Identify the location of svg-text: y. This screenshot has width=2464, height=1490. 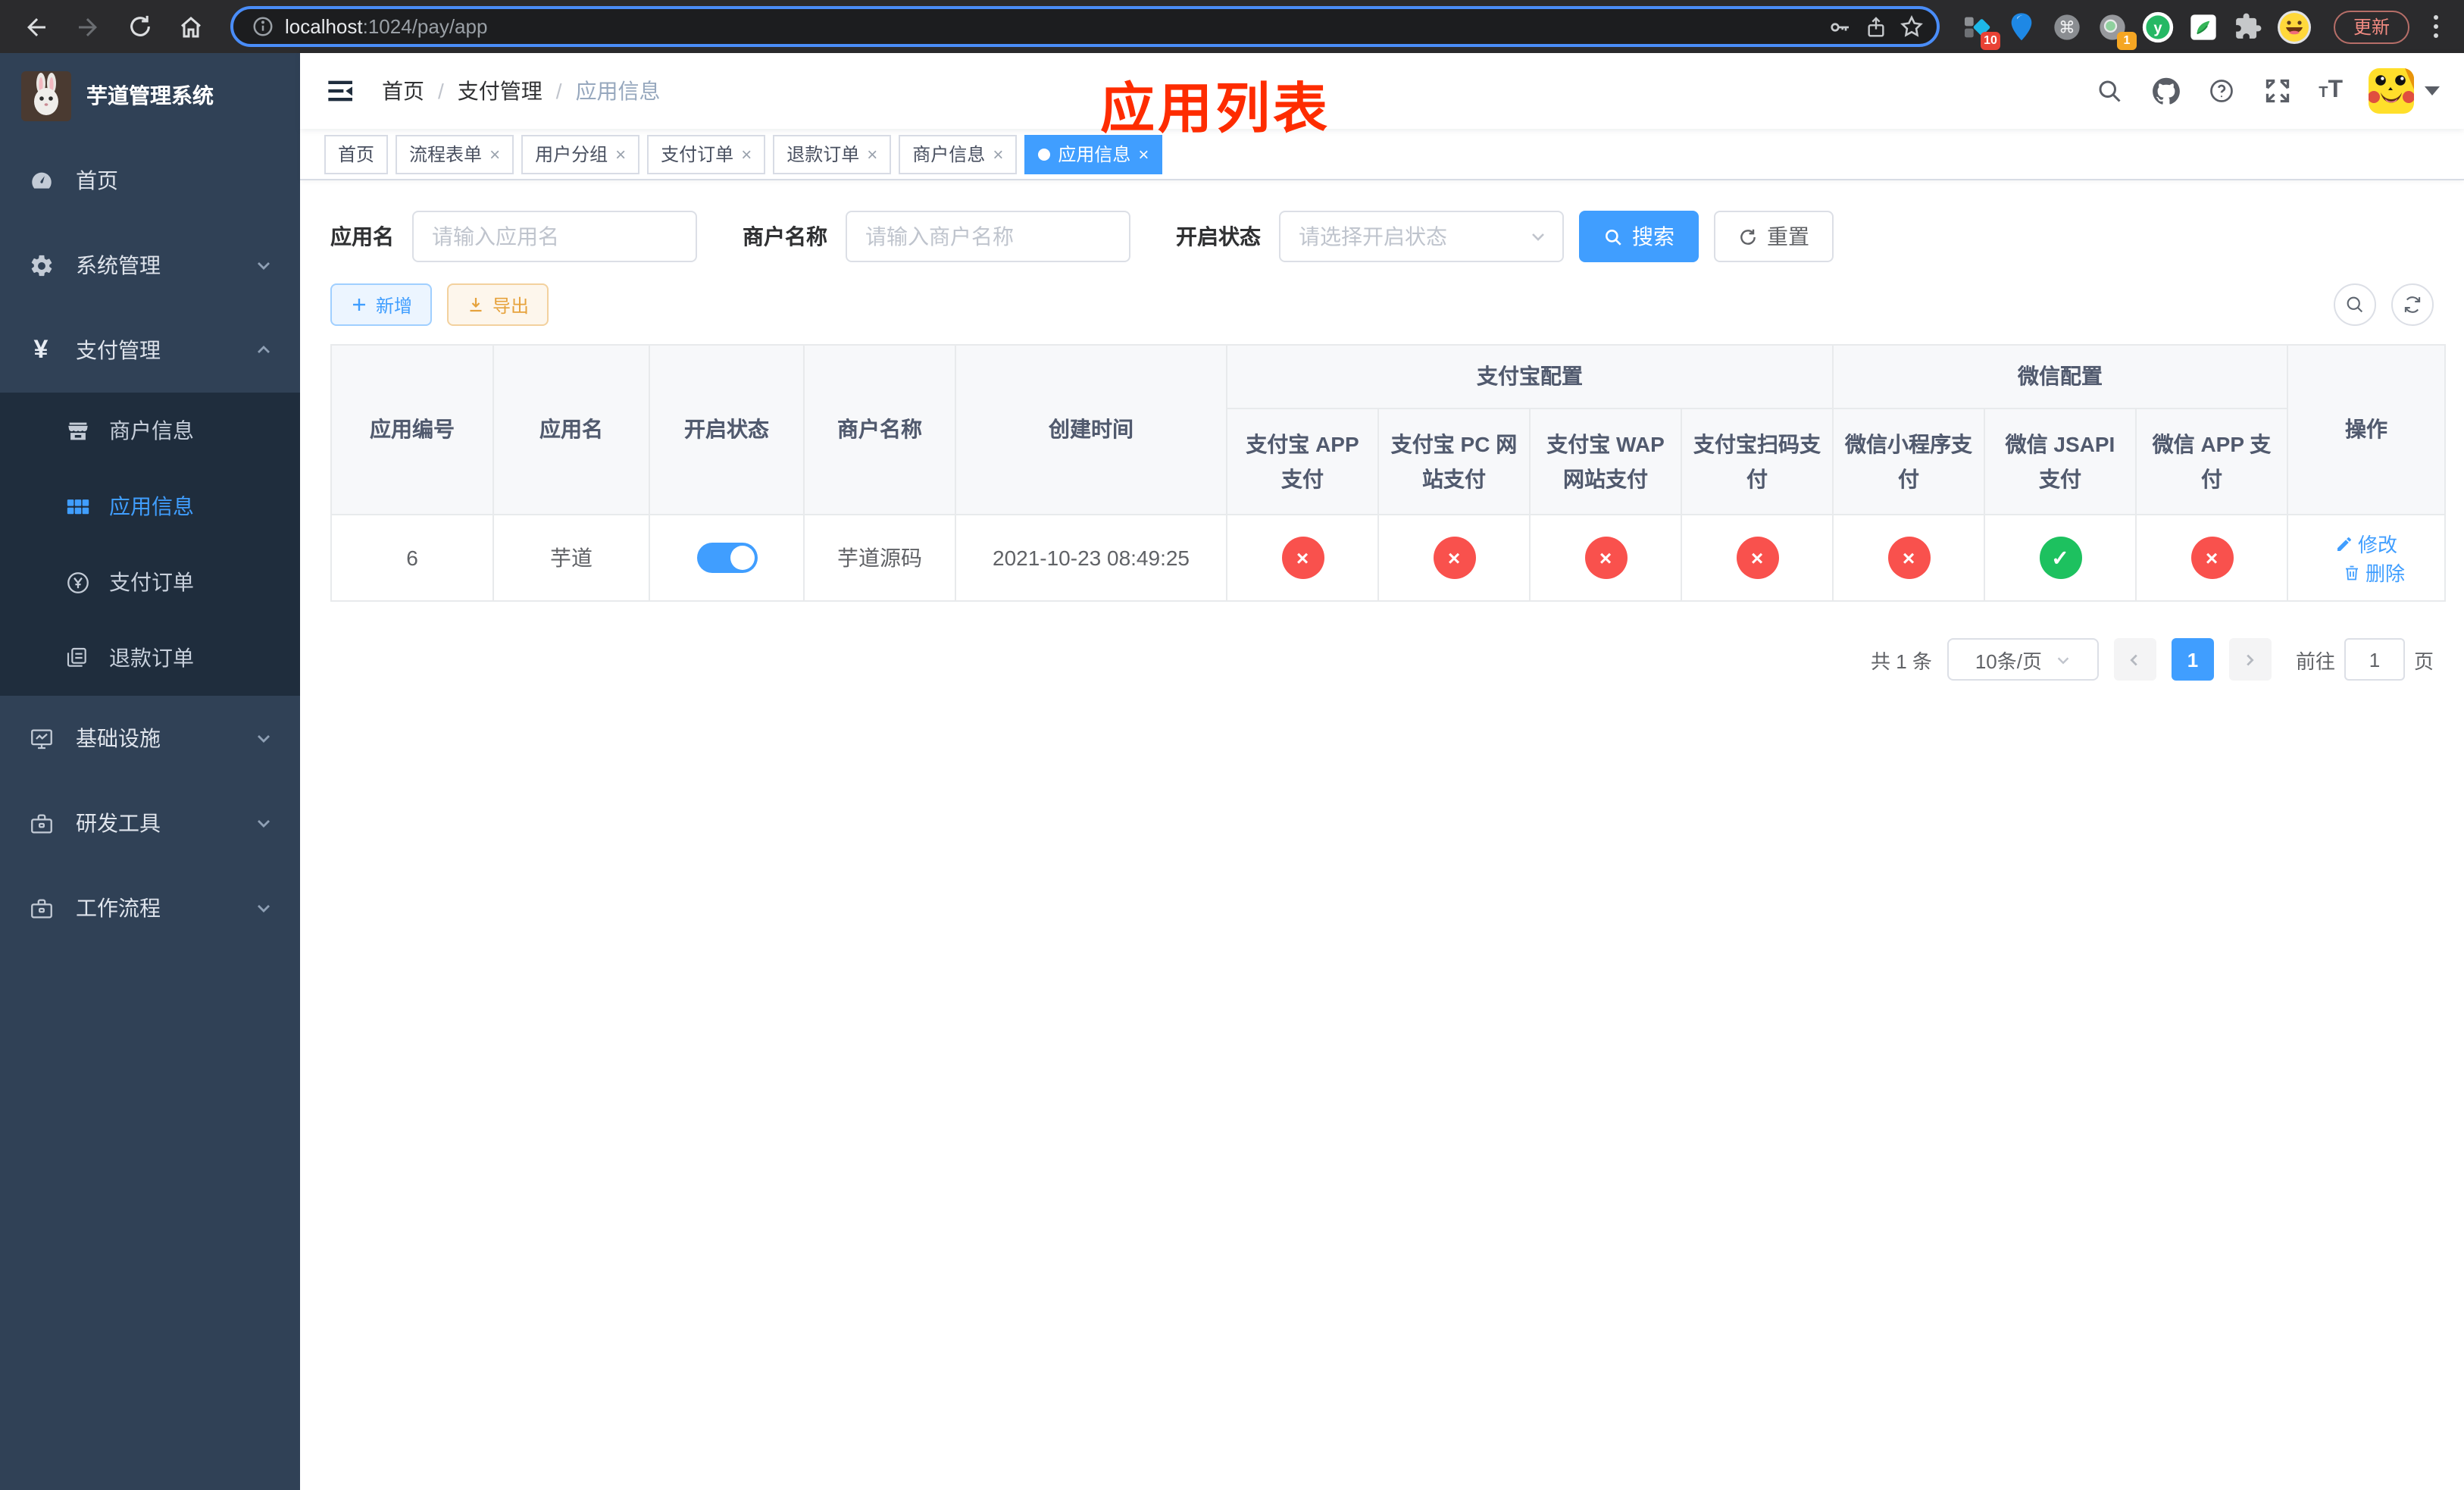
(2157, 28).